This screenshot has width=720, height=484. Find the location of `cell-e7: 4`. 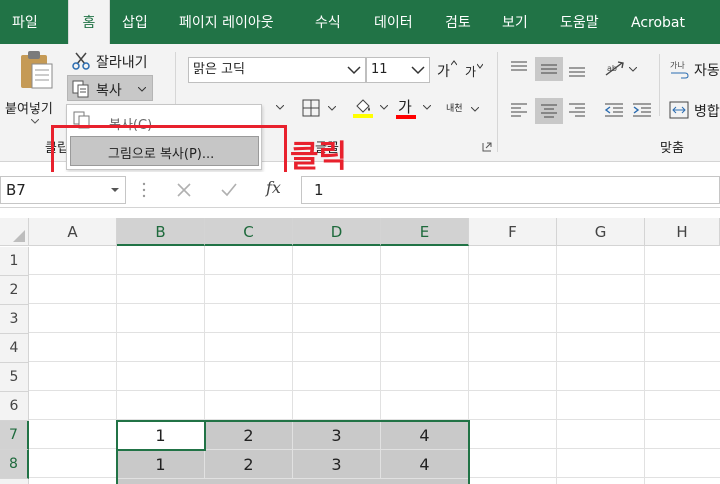

cell-e7: 4 is located at coordinates (425, 435).